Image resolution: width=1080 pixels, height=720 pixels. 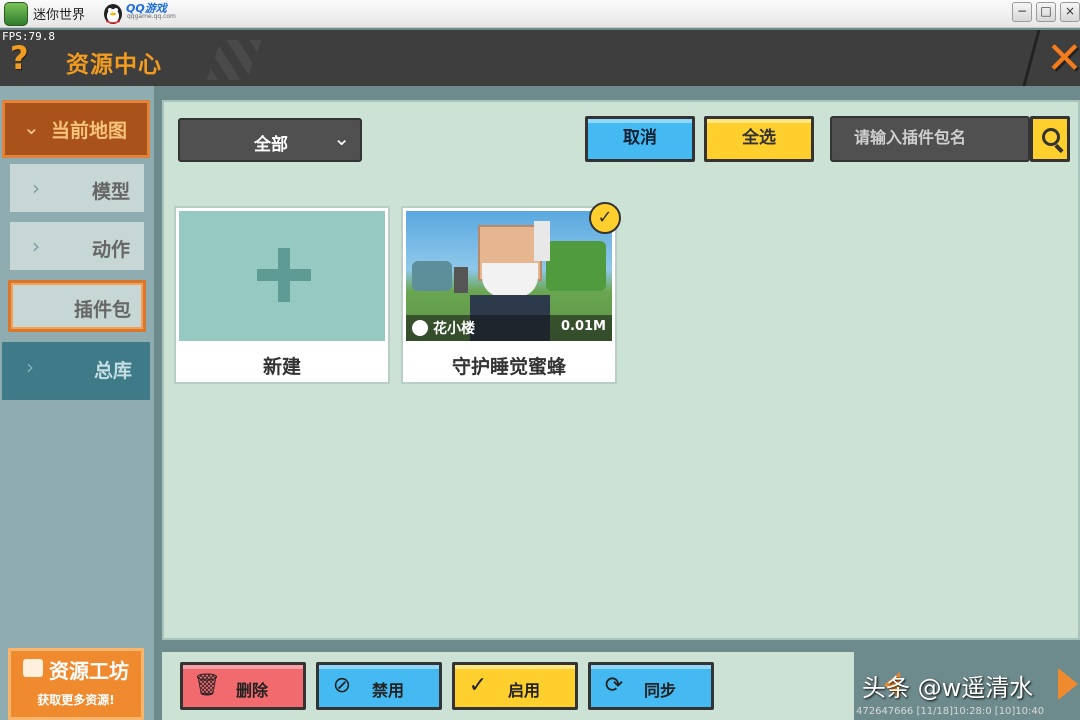 What do you see at coordinates (270, 140) in the screenshot?
I see `category-filter-dropdown: 全部 ⌄` at bounding box center [270, 140].